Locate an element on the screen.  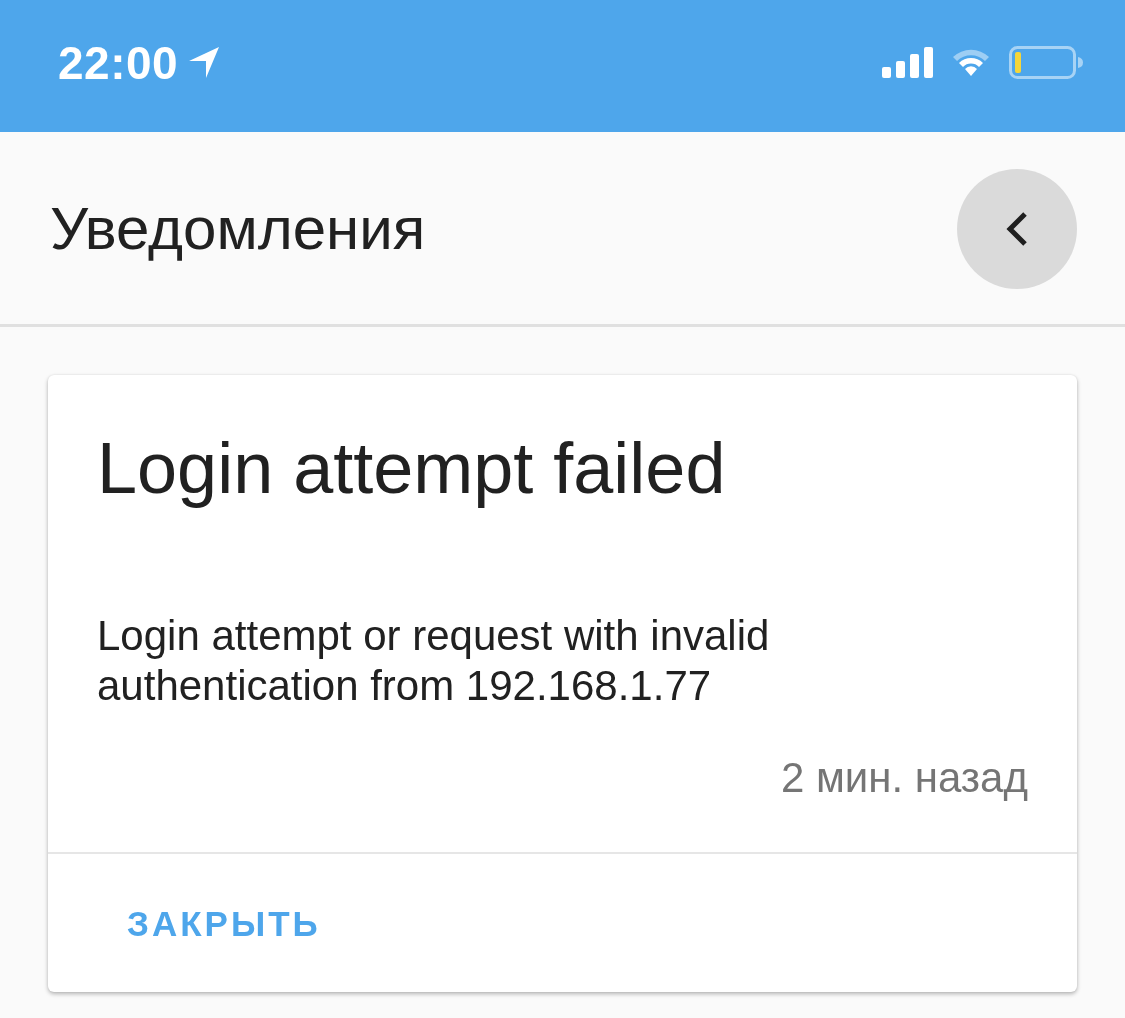
chevron-left-icon is located at coordinates (1017, 229).